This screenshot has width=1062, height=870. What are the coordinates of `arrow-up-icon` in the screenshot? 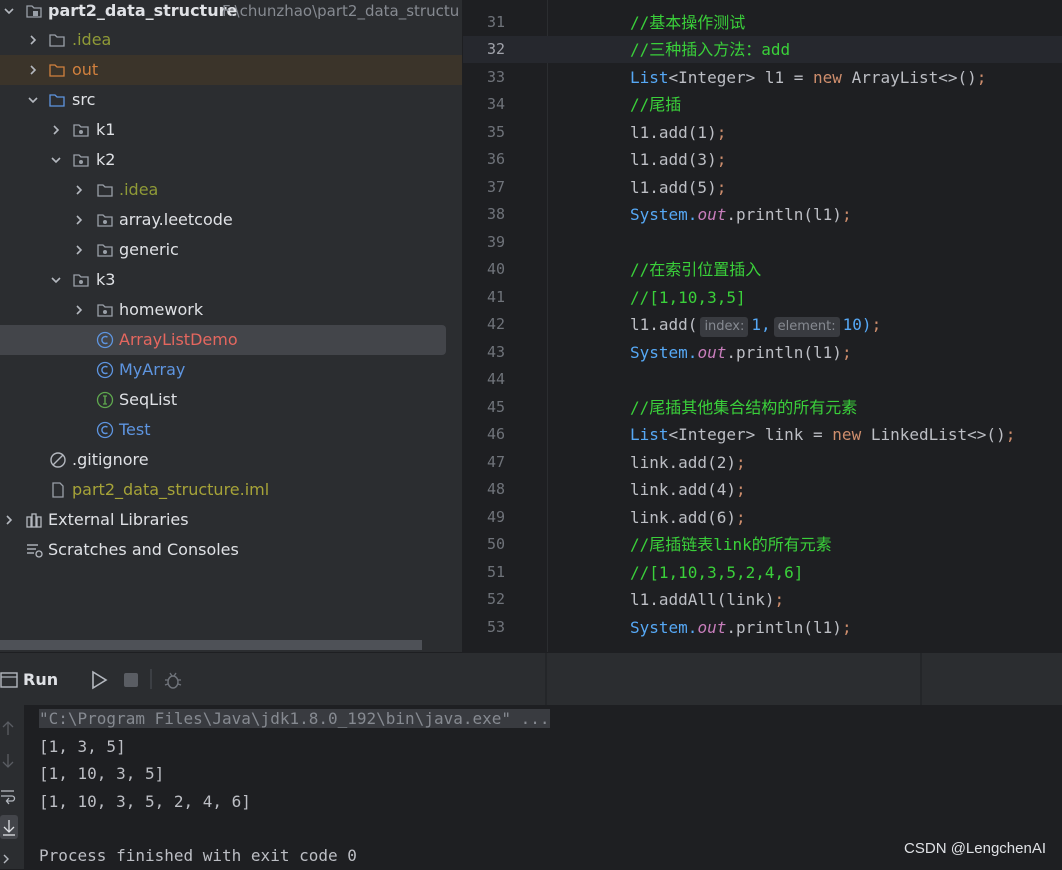 It's located at (8, 730).